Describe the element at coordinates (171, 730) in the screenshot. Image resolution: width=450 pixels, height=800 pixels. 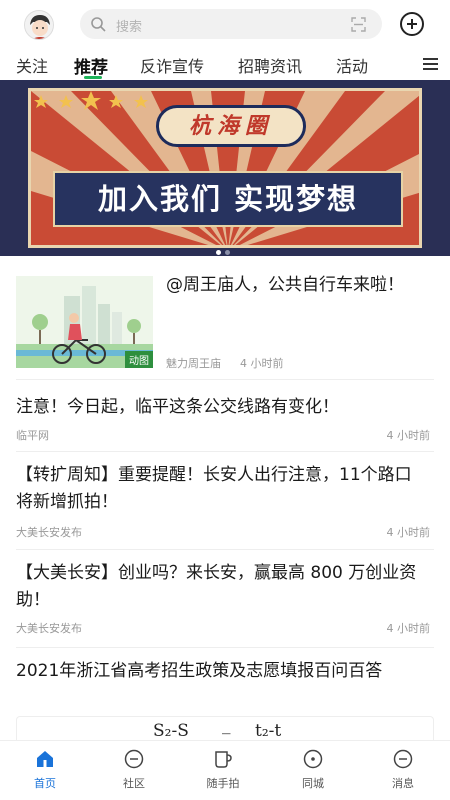
I see `formula-left: S₂-S` at that location.